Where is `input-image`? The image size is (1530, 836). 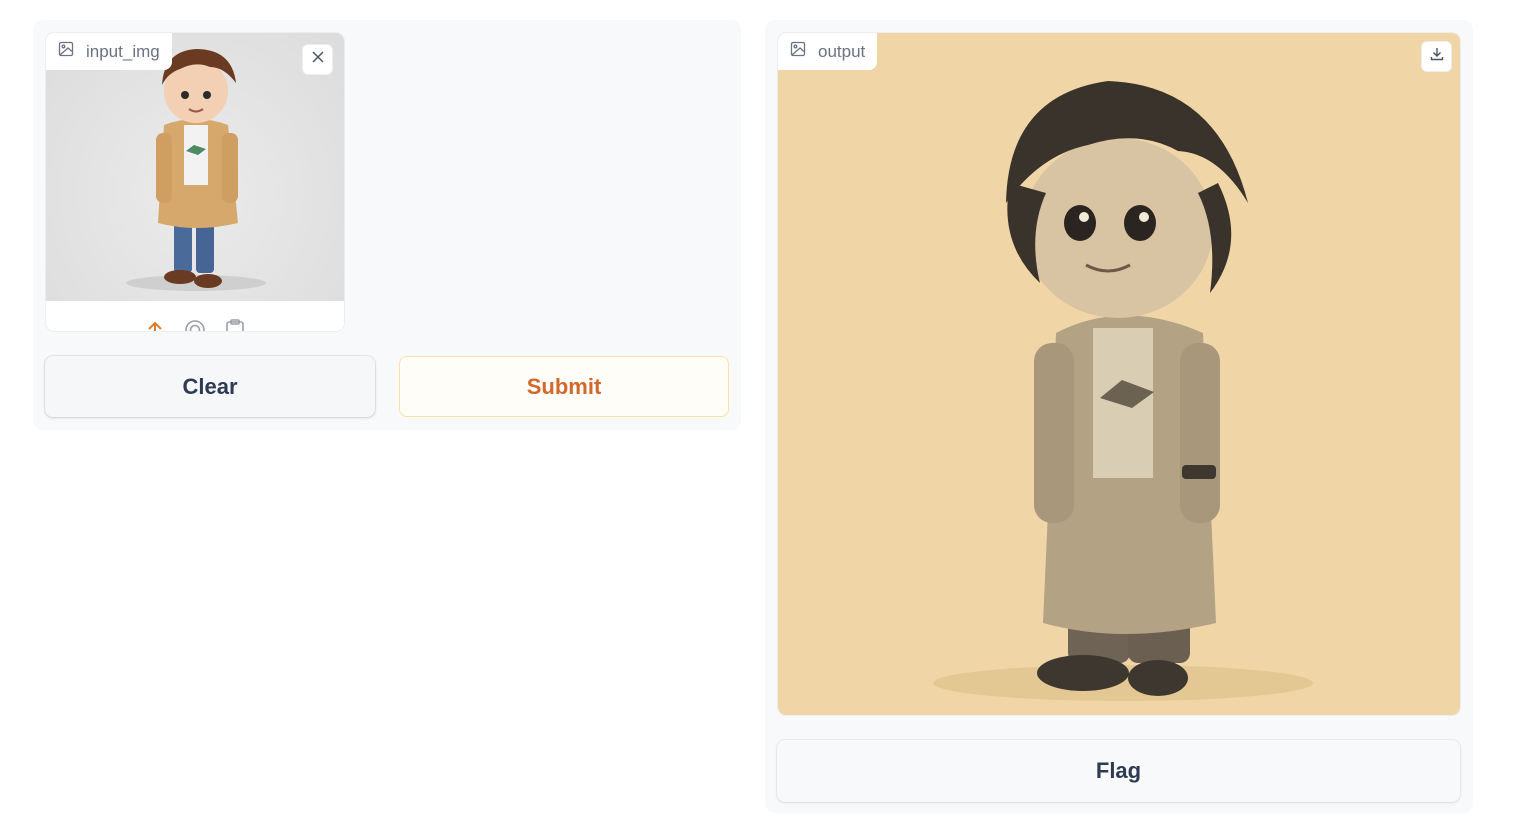 input-image is located at coordinates (195, 167).